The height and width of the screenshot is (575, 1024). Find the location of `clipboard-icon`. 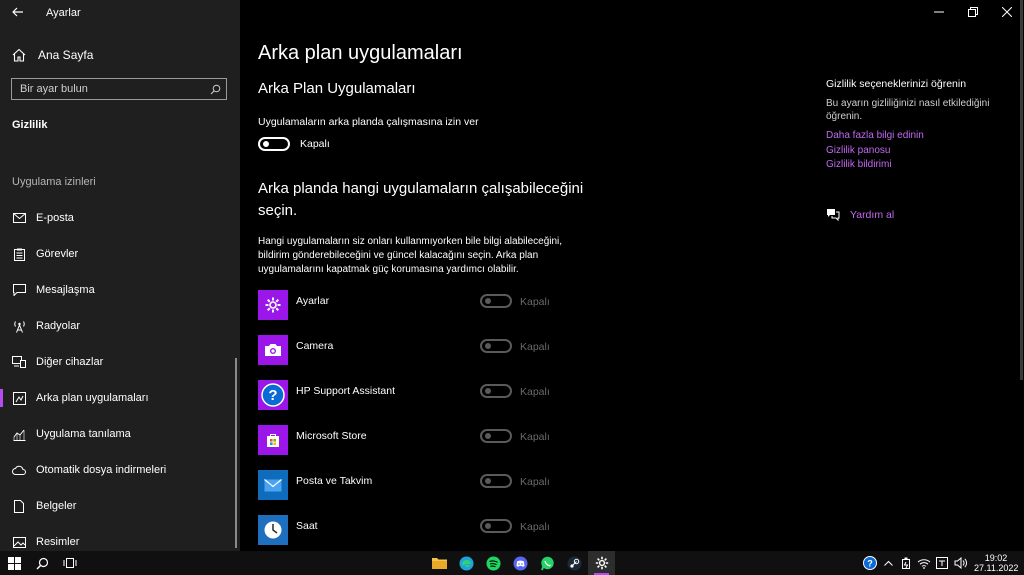

clipboard-icon is located at coordinates (19, 254).